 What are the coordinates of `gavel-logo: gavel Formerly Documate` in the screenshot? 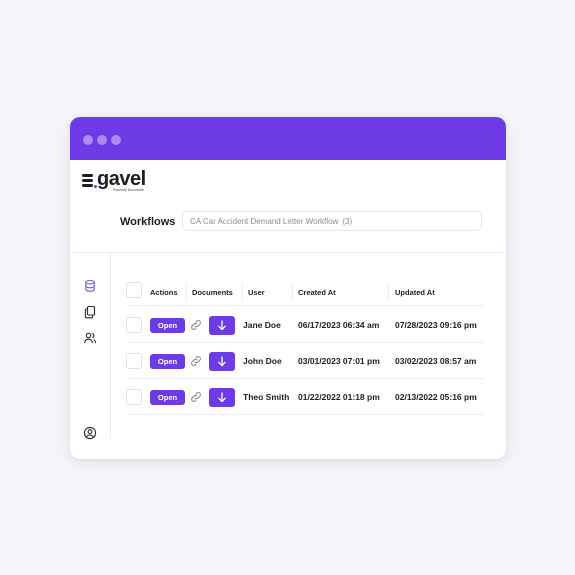 It's located at (122, 180).